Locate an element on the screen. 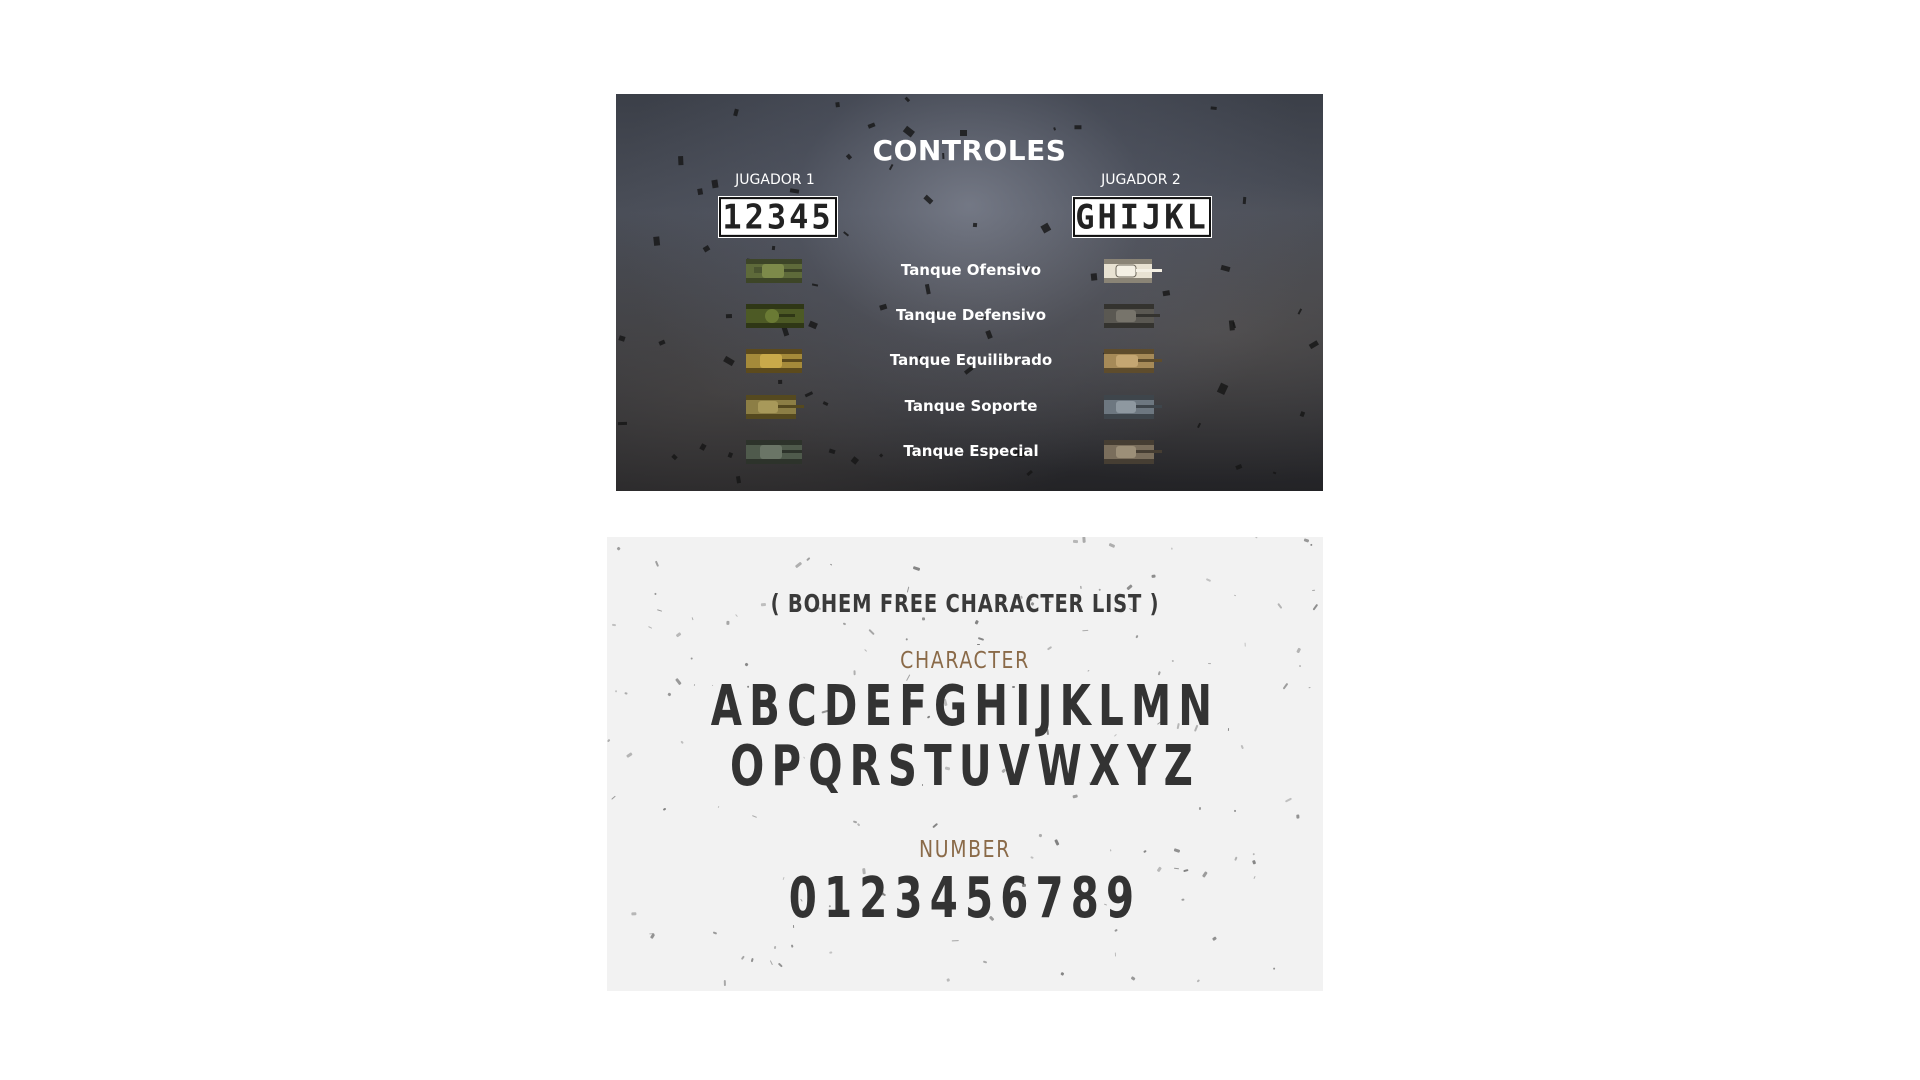  player1-label: JUGADOR 1 is located at coordinates (775, 180).